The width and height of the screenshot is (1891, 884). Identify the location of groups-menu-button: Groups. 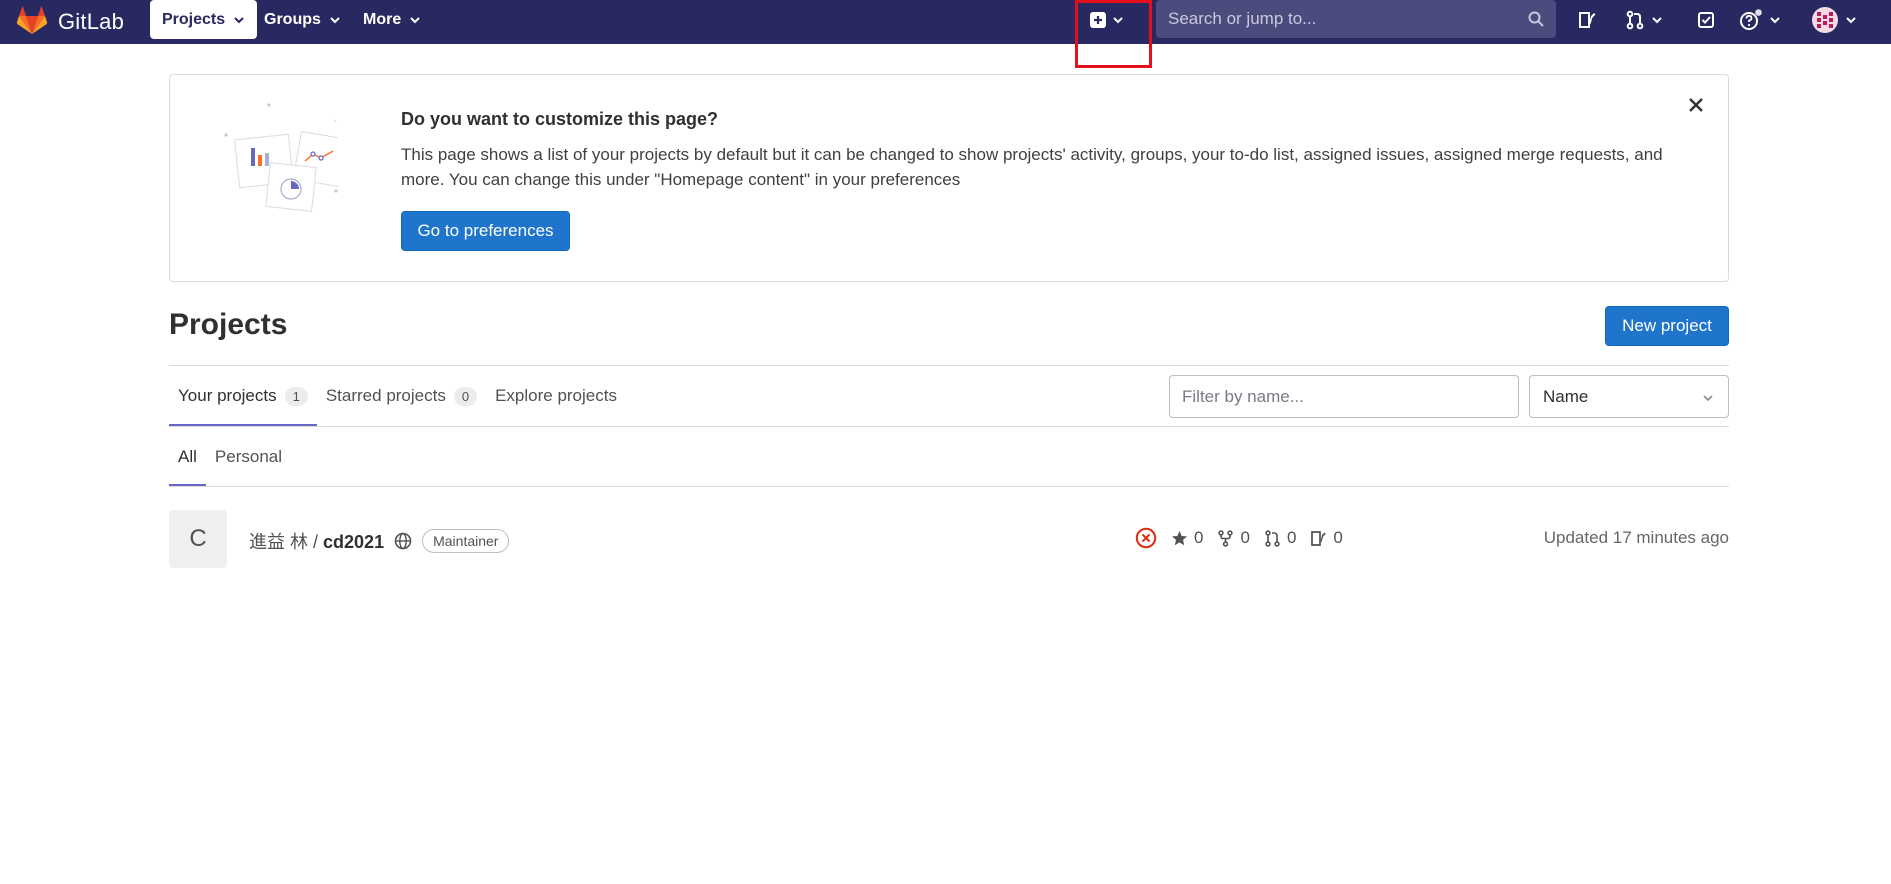
(302, 20).